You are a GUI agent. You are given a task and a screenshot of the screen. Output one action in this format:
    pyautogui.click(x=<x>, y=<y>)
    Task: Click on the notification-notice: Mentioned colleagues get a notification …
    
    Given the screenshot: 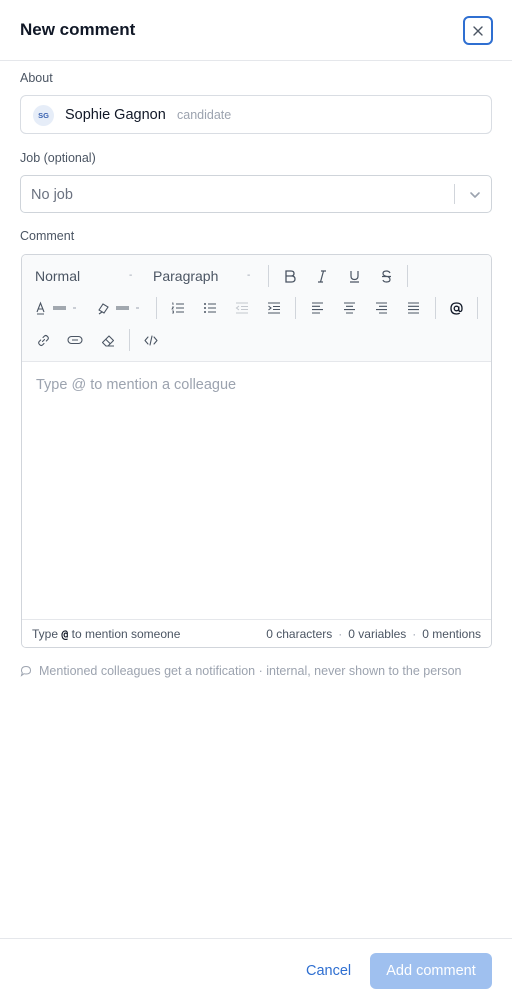 What is the action you would take?
    pyautogui.click(x=241, y=671)
    